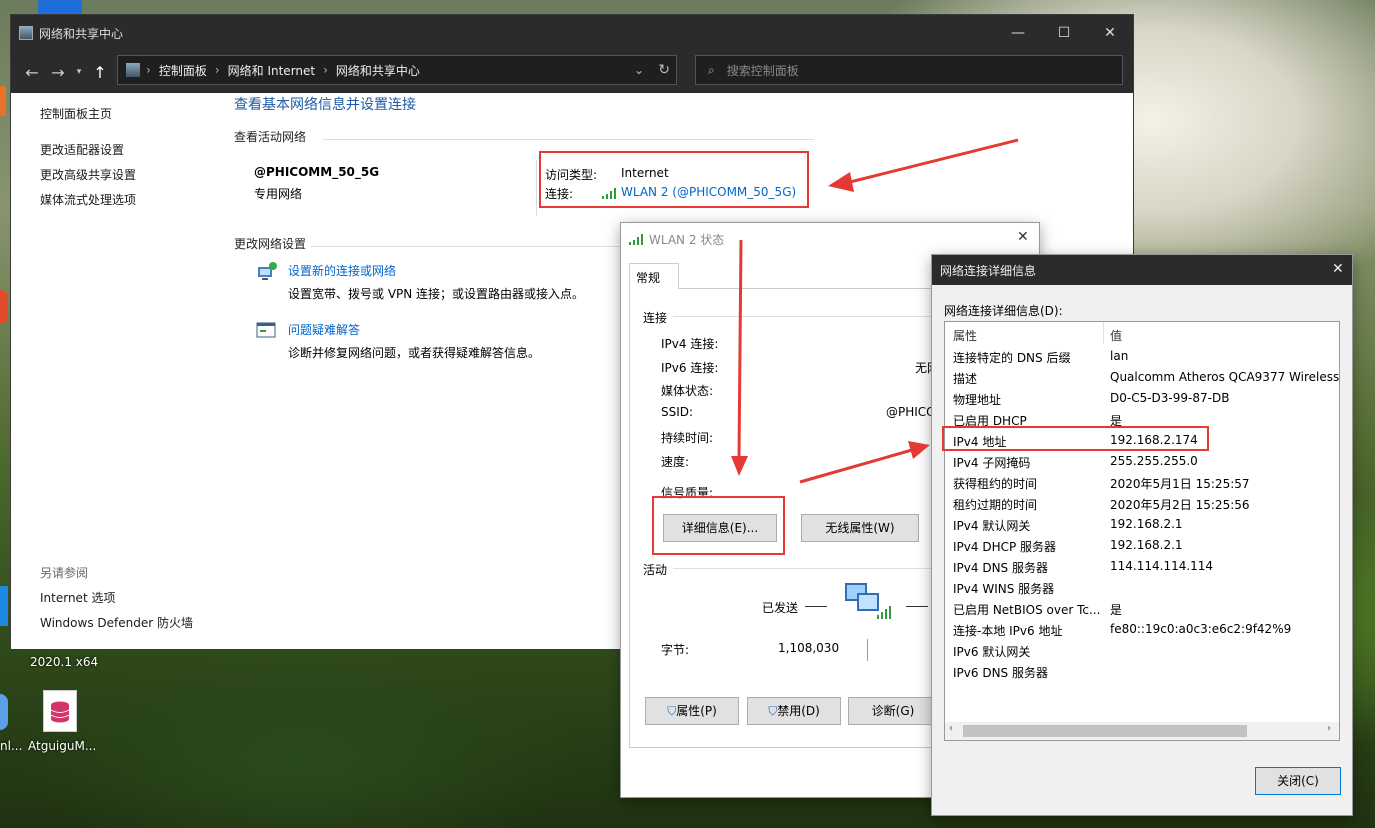  Describe the element at coordinates (875, 311) in the screenshot. I see `annotation-arrows` at that location.